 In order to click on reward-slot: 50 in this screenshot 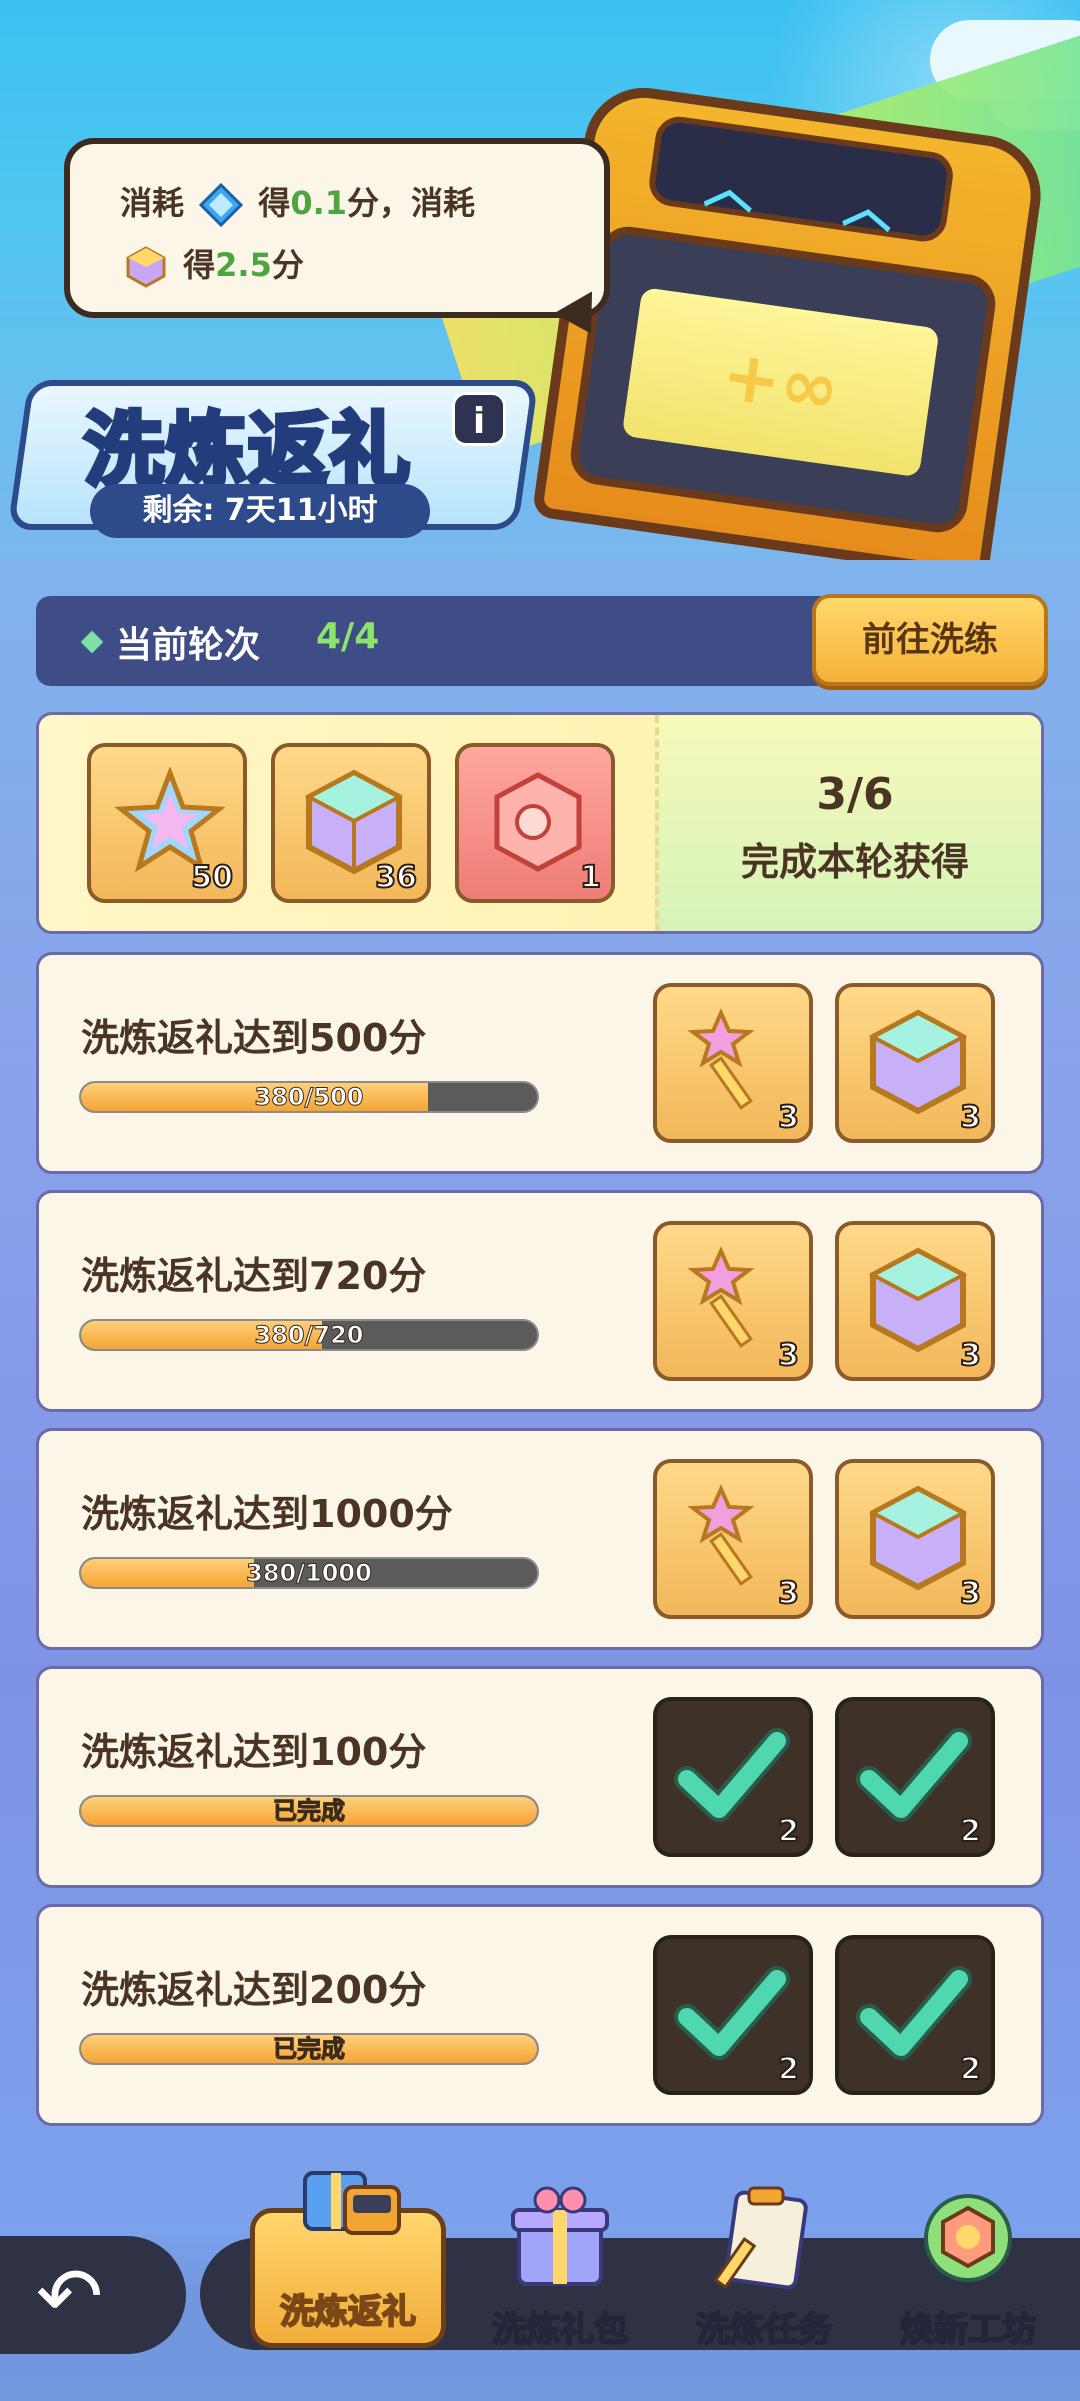, I will do `click(167, 823)`.